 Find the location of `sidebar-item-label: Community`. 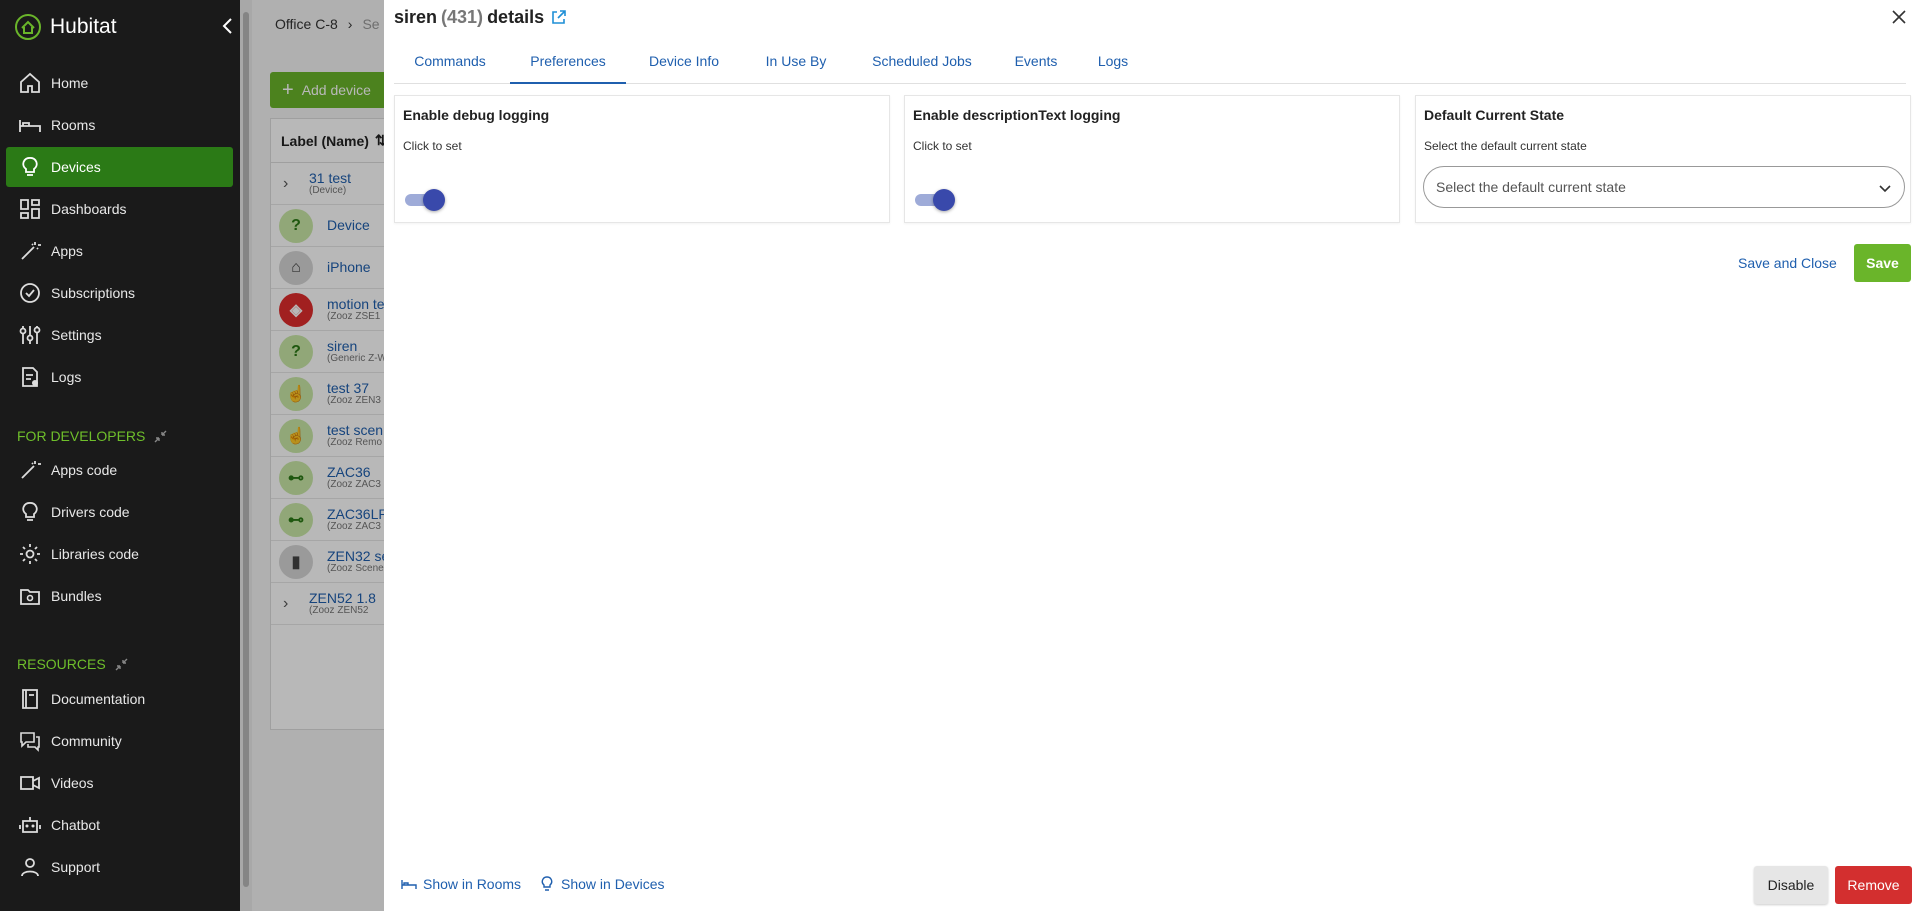

sidebar-item-label: Community is located at coordinates (86, 741).